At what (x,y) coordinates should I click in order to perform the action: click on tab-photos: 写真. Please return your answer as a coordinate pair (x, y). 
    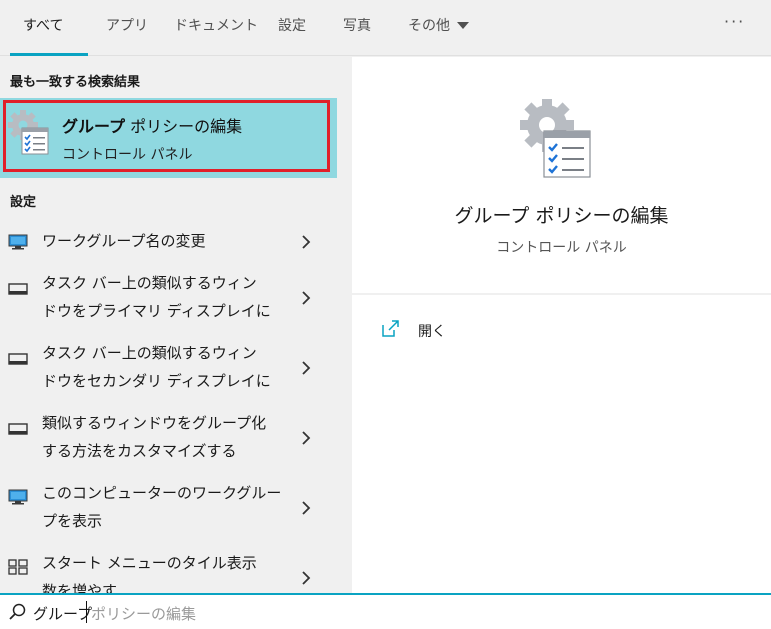
    Looking at the image, I should click on (357, 26).